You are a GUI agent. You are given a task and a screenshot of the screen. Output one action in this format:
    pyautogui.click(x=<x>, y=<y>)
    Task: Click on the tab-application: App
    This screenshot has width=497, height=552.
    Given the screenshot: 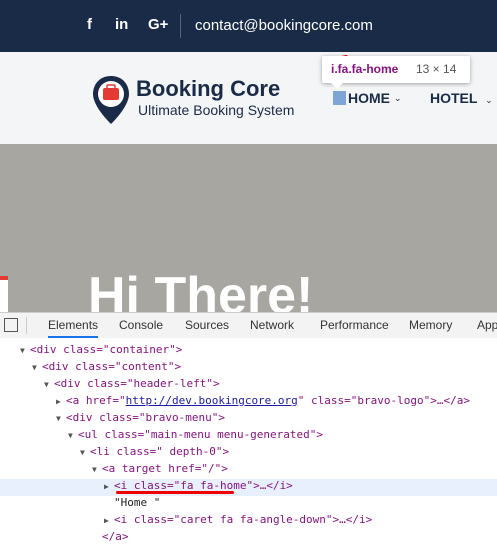 What is the action you would take?
    pyautogui.click(x=487, y=325)
    